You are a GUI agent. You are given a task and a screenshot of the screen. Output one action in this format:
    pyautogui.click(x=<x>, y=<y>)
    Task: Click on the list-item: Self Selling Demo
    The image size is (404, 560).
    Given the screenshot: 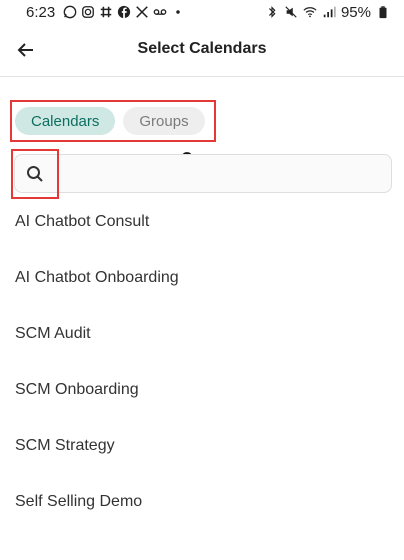 What is the action you would take?
    pyautogui.click(x=202, y=502)
    